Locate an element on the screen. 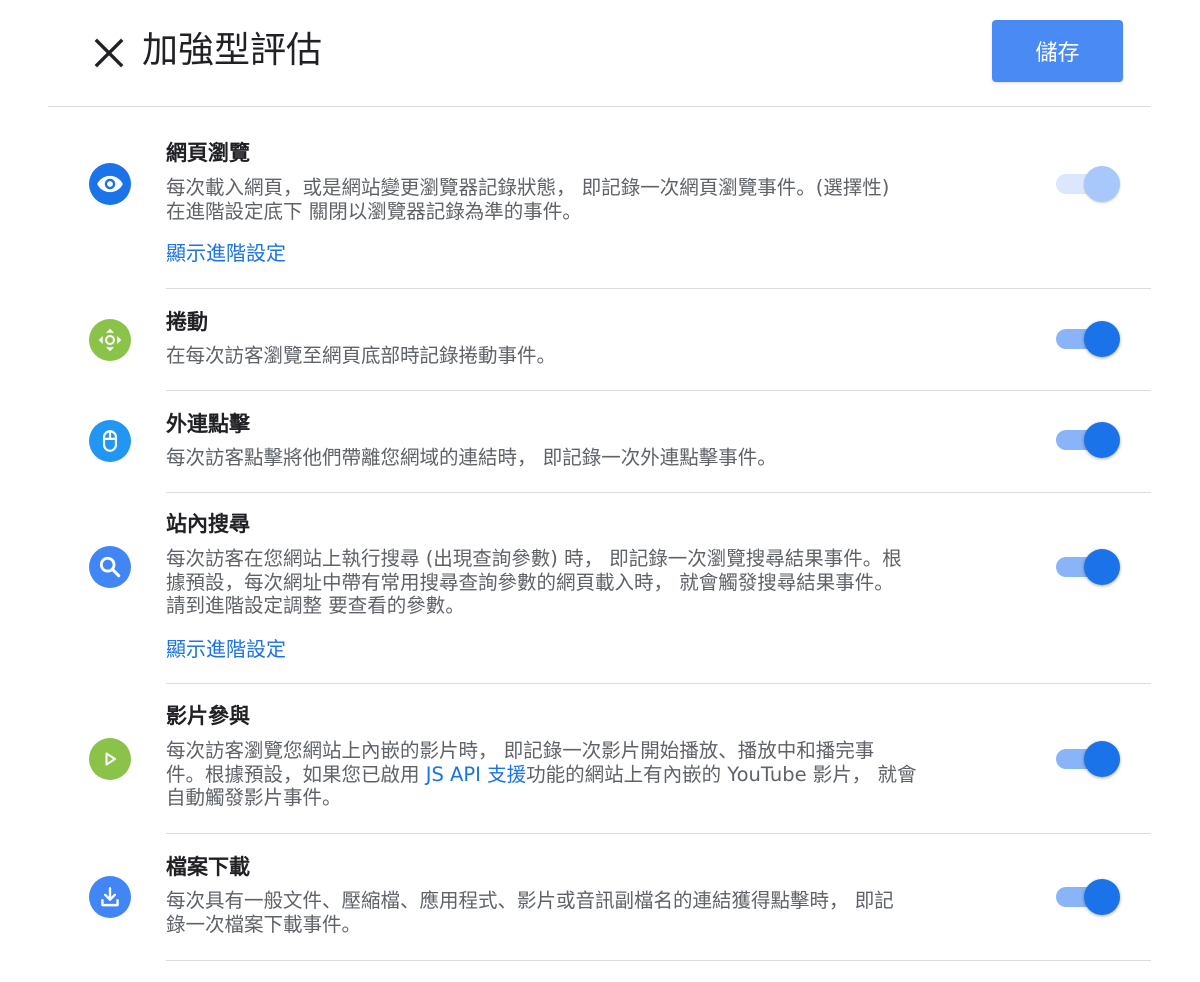 The width and height of the screenshot is (1200, 982). row-description-line: 每次訪客瀏覽您網站上內嵌的影片時， 即記錄一次影片開始播放、播放中和播完事 is located at coordinates (520, 750).